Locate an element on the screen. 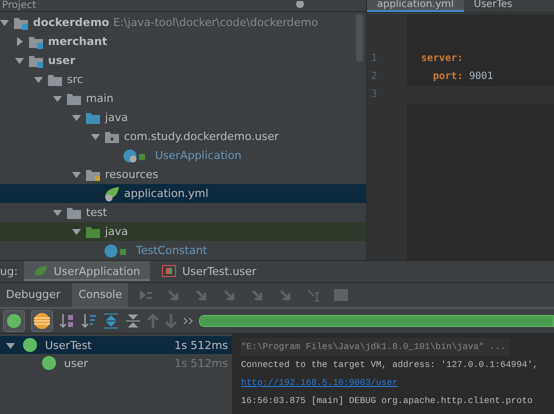  test-name: UserTest is located at coordinates (69, 345).